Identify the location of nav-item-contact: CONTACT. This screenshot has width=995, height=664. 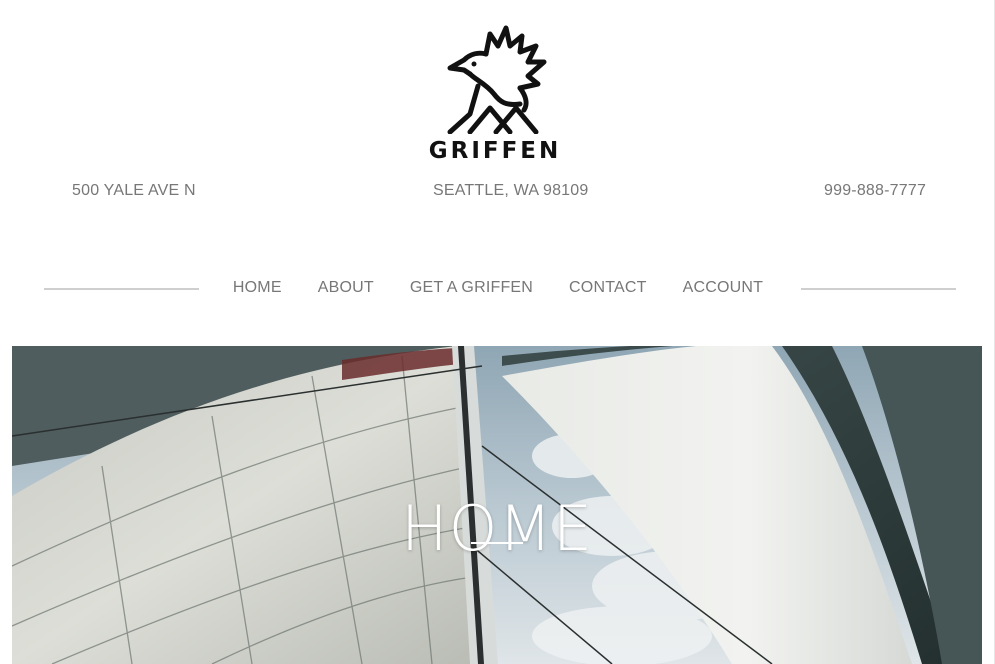
(608, 288).